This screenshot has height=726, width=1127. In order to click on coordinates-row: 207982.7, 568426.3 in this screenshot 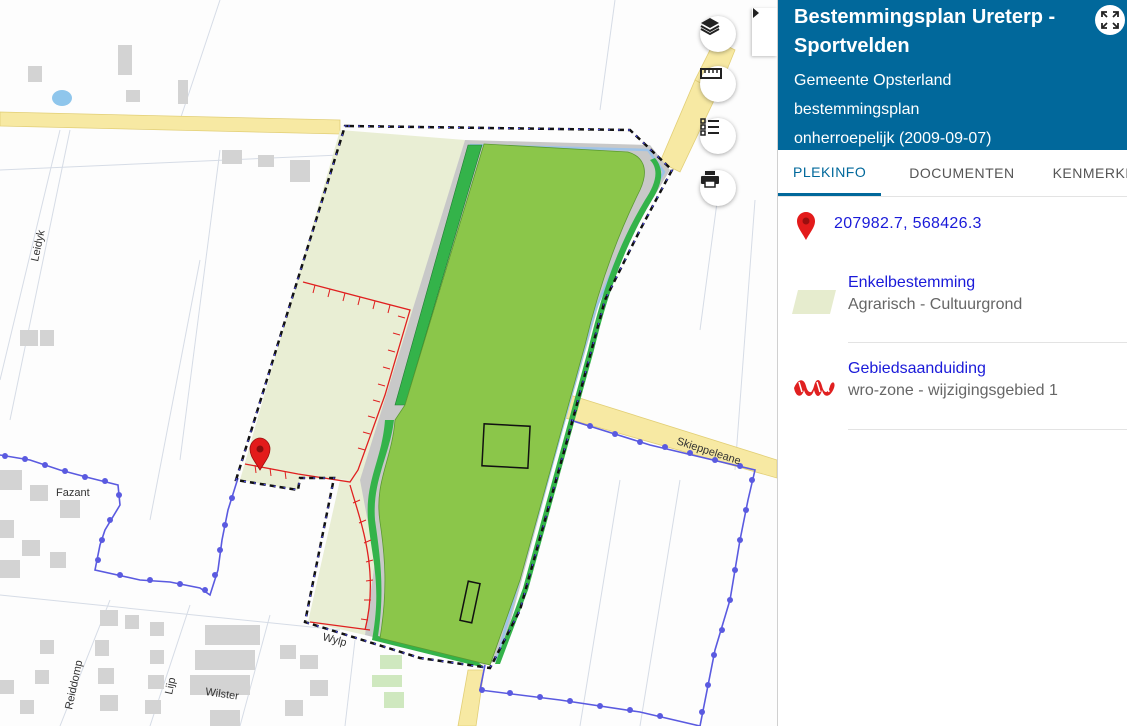, I will do `click(952, 227)`.